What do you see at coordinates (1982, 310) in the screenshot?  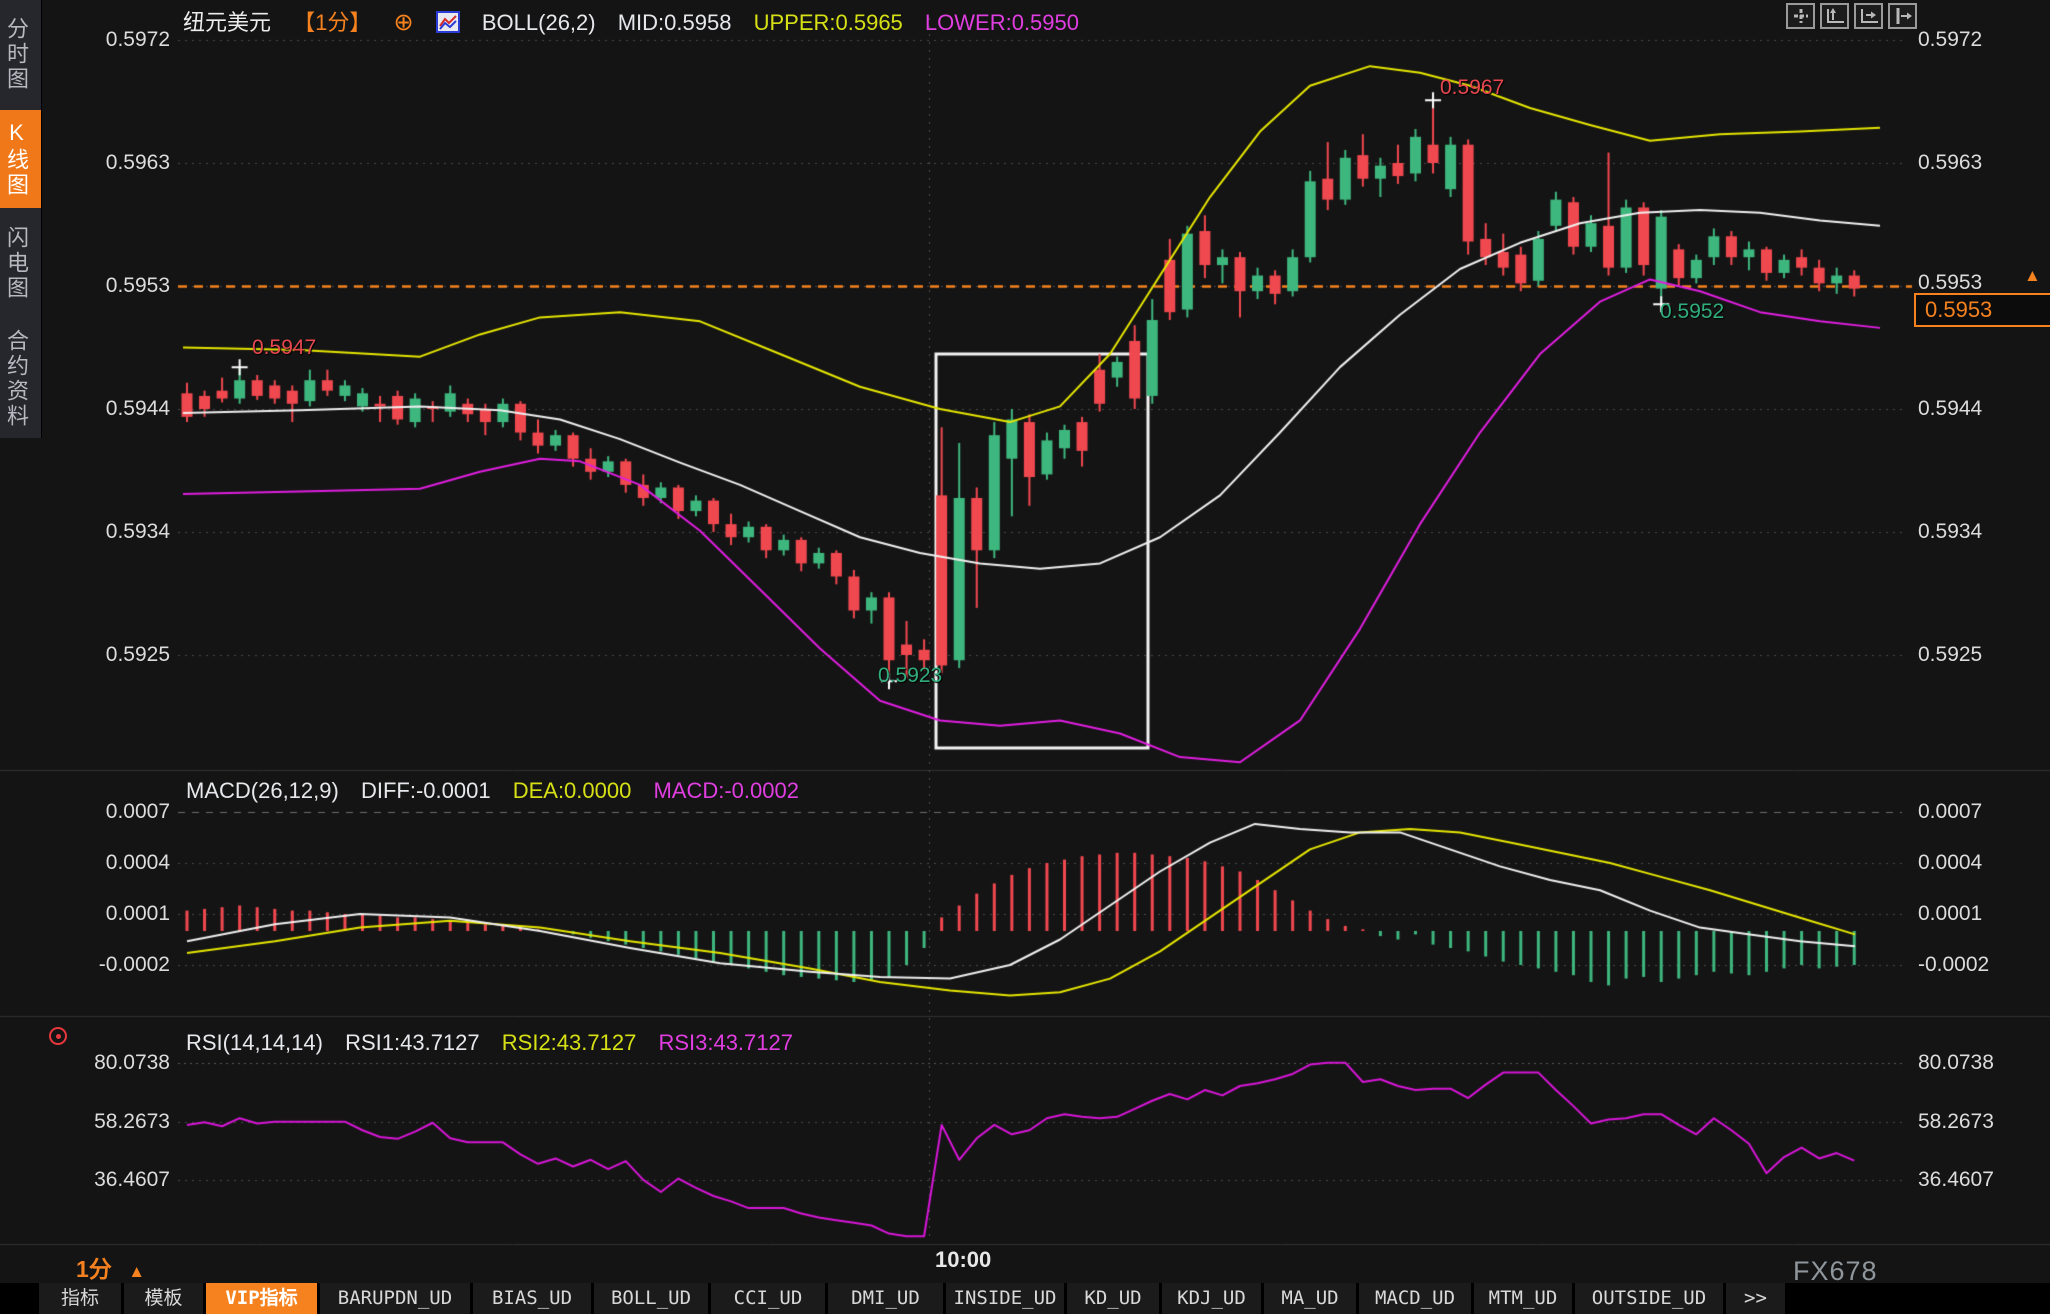 I see `current-price-tag: 0.5953` at bounding box center [1982, 310].